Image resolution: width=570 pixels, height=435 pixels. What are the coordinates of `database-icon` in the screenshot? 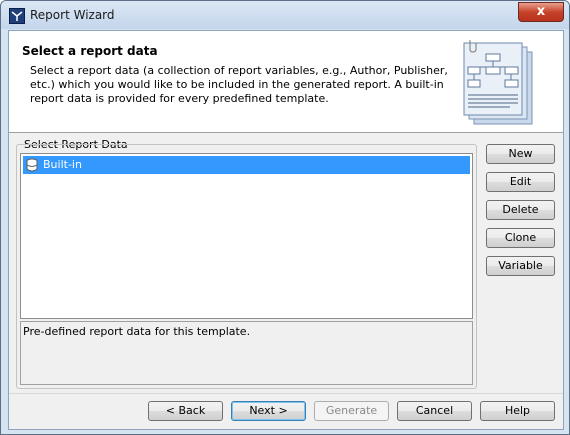 It's located at (32, 165).